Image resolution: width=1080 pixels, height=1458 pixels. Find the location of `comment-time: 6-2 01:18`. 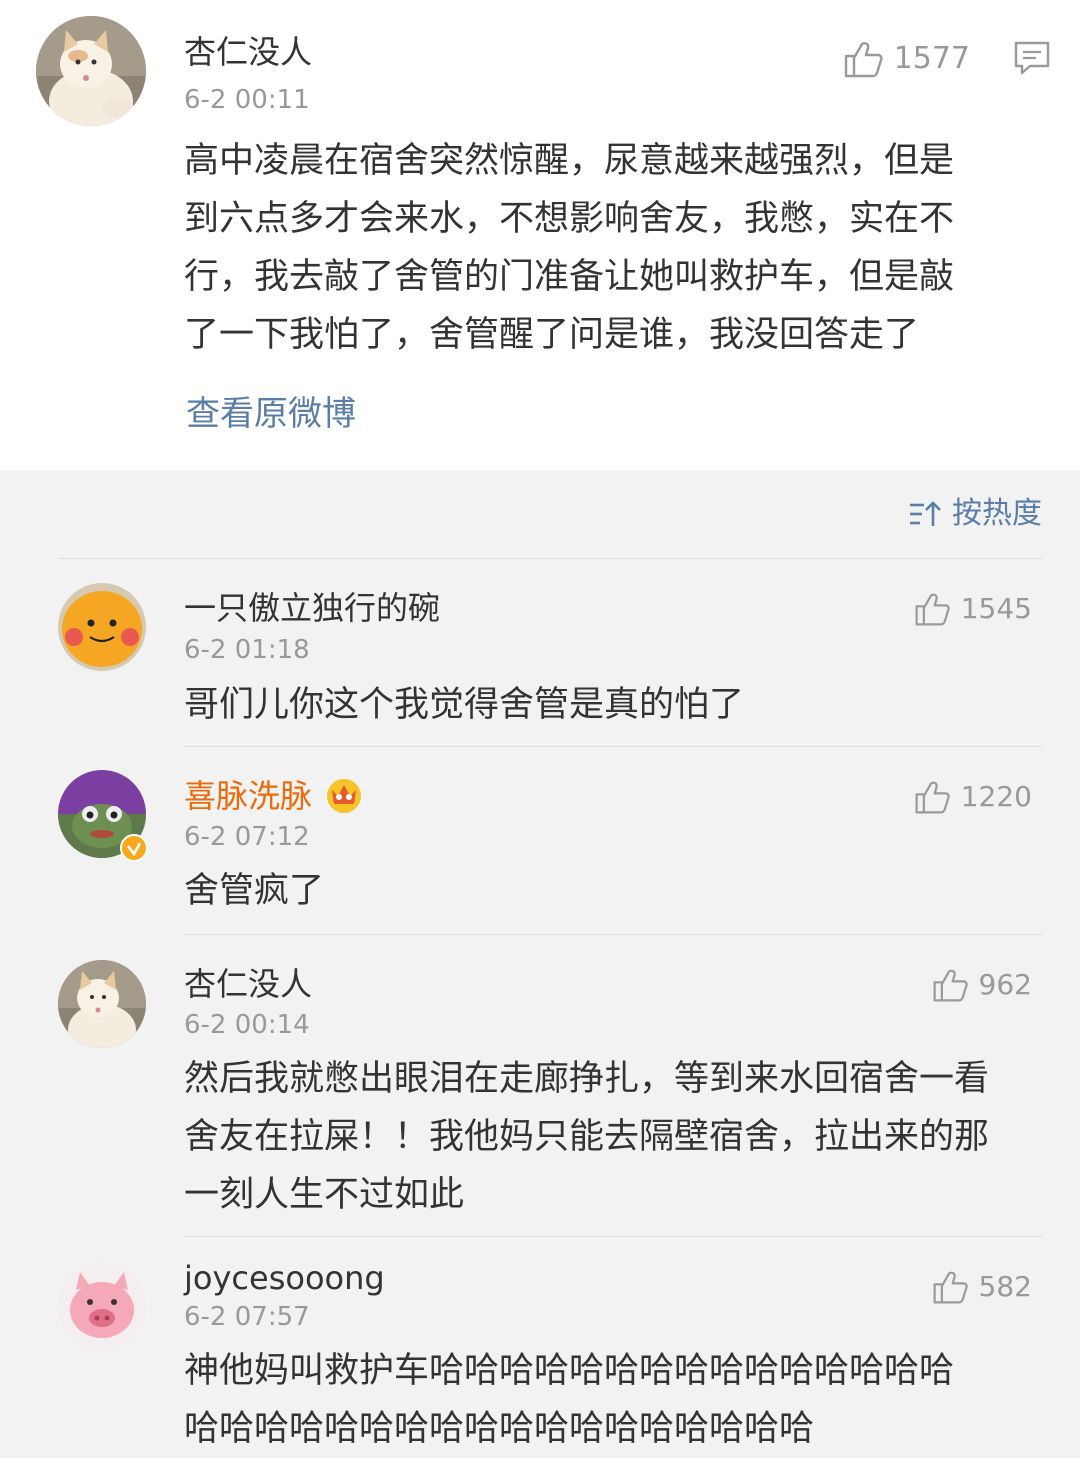

comment-time: 6-2 01:18 is located at coordinates (247, 650).